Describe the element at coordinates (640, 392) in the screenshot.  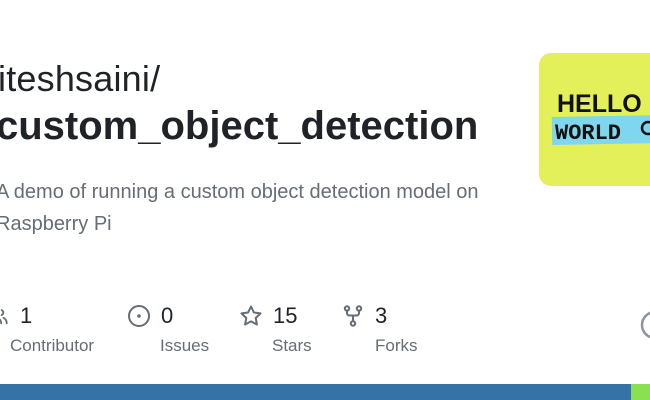
I see `language-bar-secondary` at that location.